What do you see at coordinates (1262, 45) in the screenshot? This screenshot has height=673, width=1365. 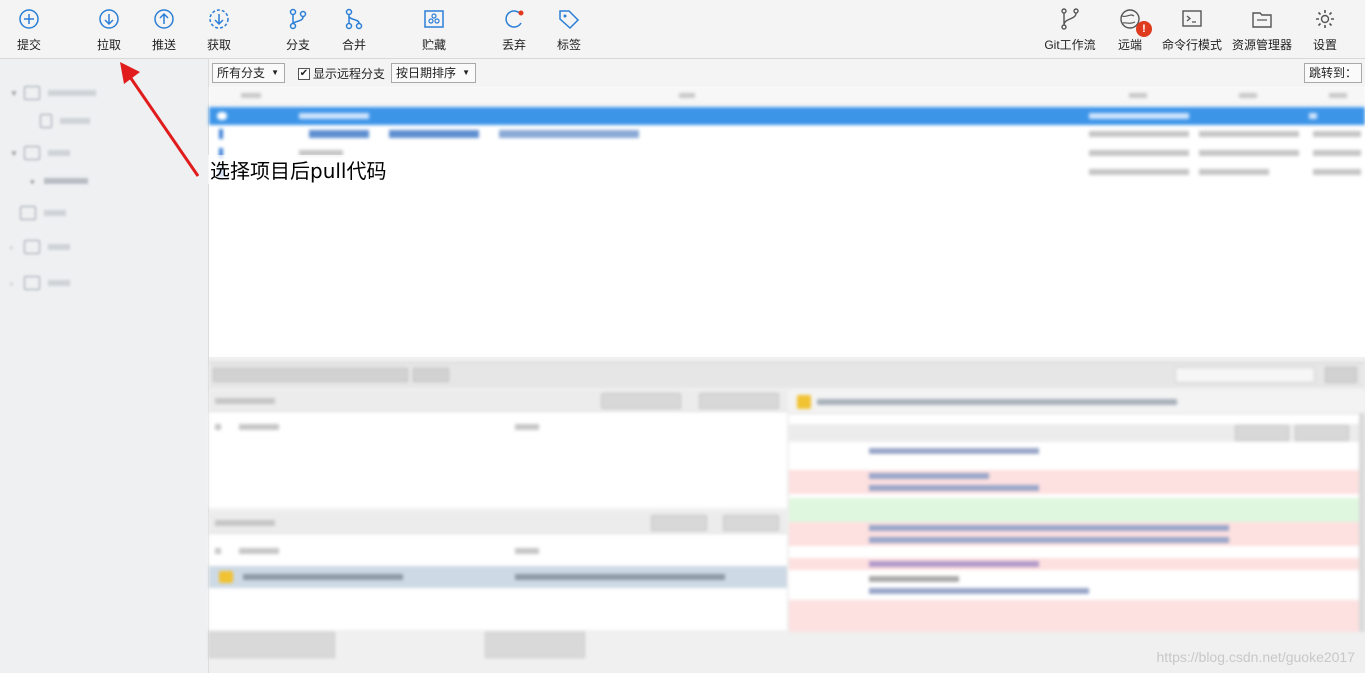 I see `explorer-label: 资源管理器` at bounding box center [1262, 45].